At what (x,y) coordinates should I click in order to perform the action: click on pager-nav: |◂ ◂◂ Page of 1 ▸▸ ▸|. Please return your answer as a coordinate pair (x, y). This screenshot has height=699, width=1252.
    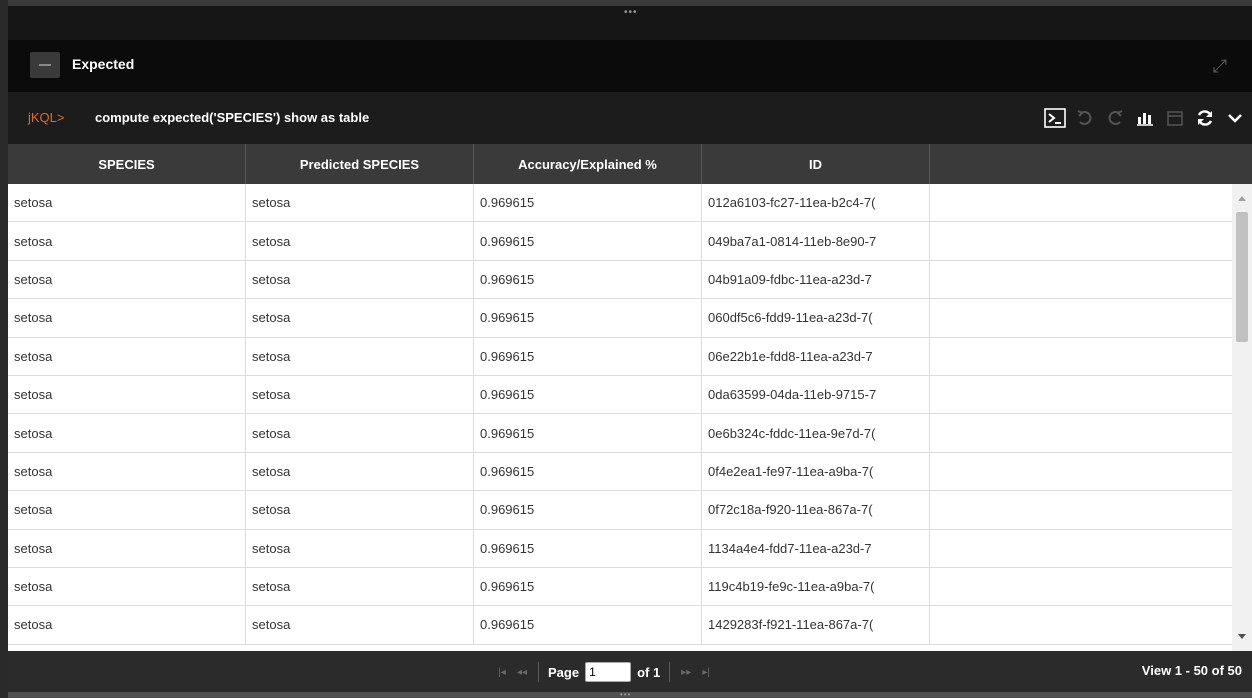
    Looking at the image, I should click on (604, 672).